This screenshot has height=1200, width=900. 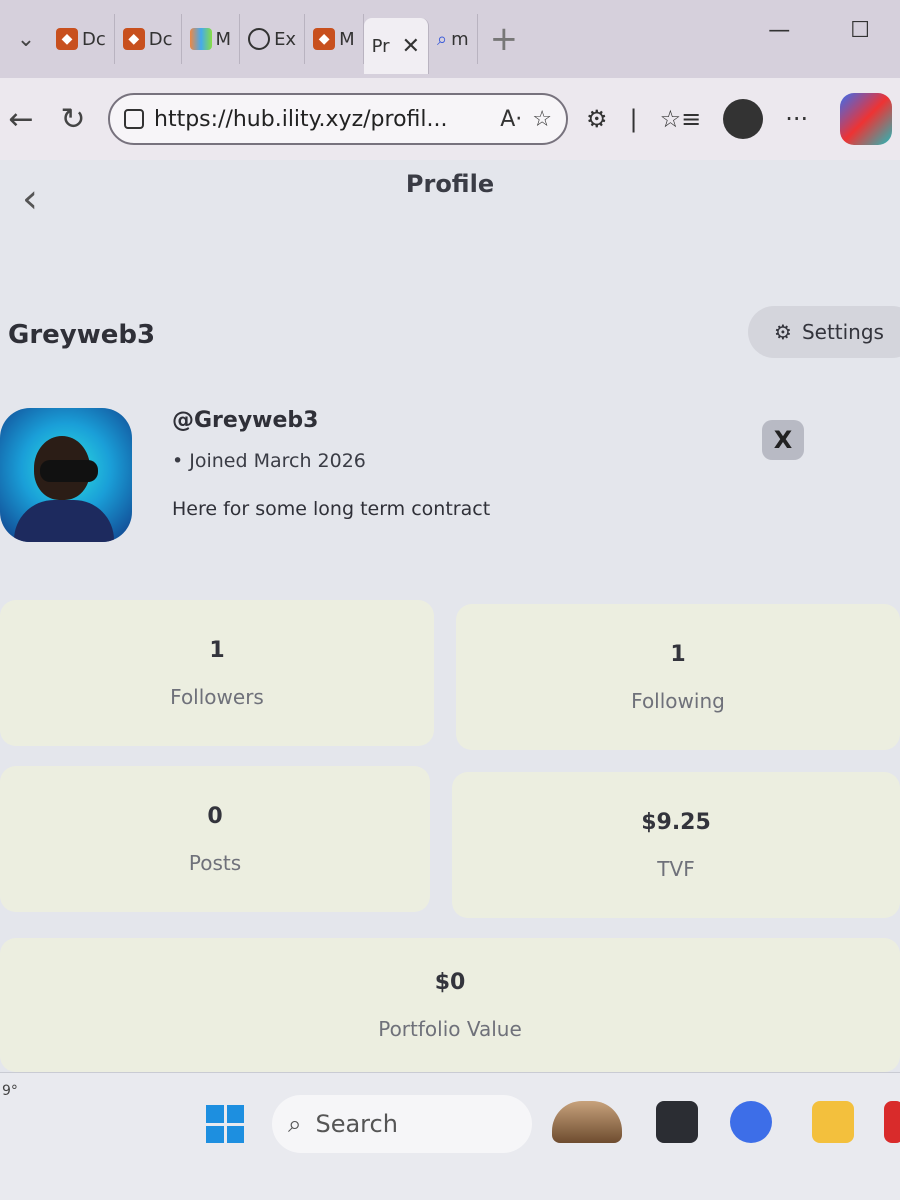 What do you see at coordinates (411, 46) in the screenshot?
I see `close-icon: ✕` at bounding box center [411, 46].